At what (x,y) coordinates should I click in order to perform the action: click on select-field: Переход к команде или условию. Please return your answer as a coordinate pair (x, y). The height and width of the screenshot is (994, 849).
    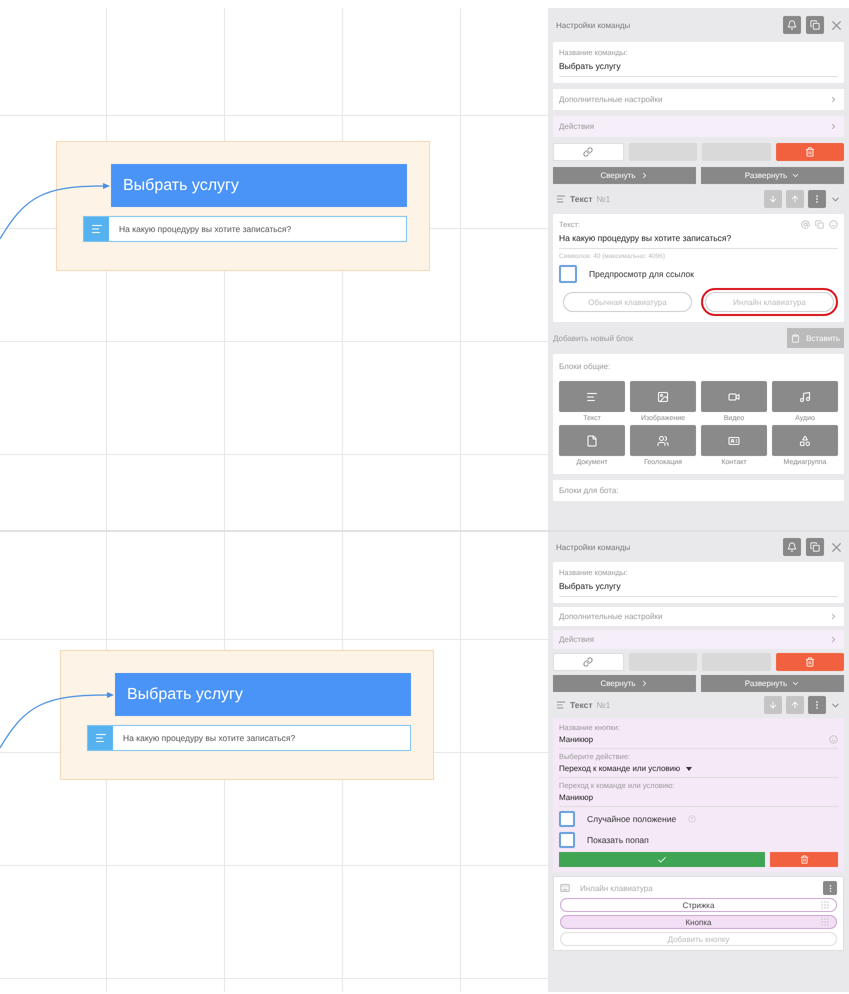
    Looking at the image, I should click on (698, 771).